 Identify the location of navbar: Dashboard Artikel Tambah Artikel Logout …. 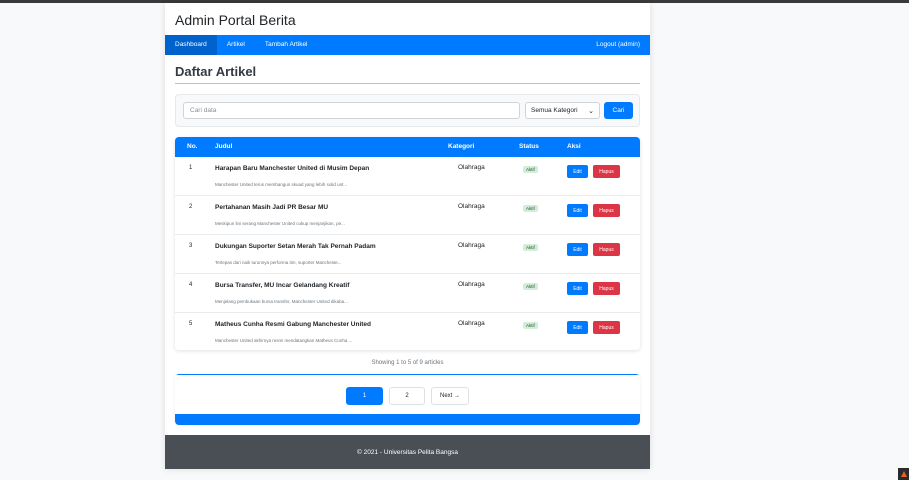
(407, 45).